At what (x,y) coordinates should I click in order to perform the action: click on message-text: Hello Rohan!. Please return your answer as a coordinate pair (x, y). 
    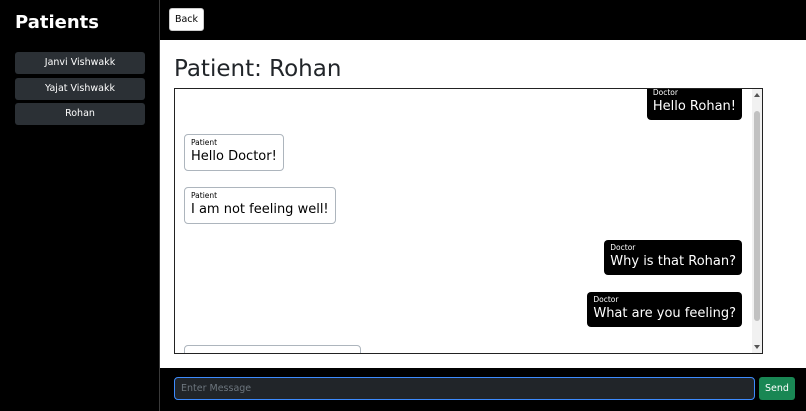
    Looking at the image, I should click on (694, 106).